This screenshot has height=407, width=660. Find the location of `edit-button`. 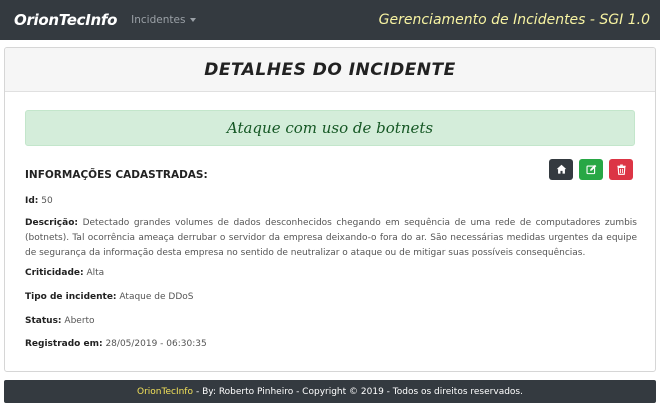

edit-button is located at coordinates (591, 169).